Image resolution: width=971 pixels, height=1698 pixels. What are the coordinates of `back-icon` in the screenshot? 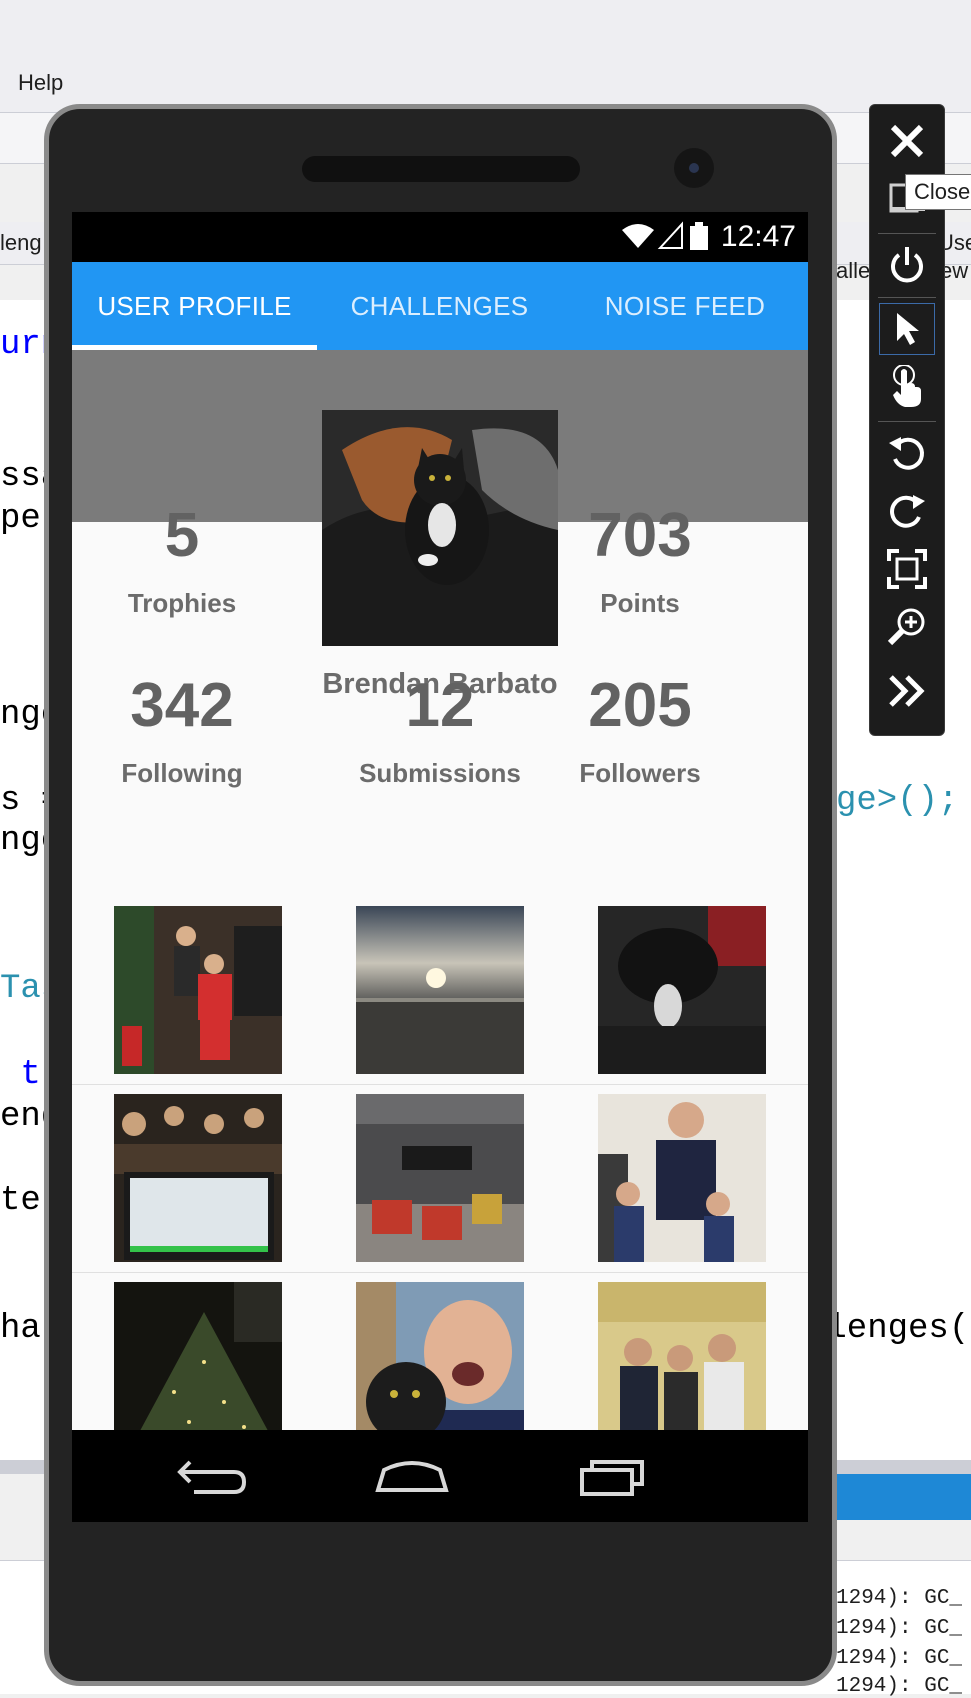 It's located at (212, 1476).